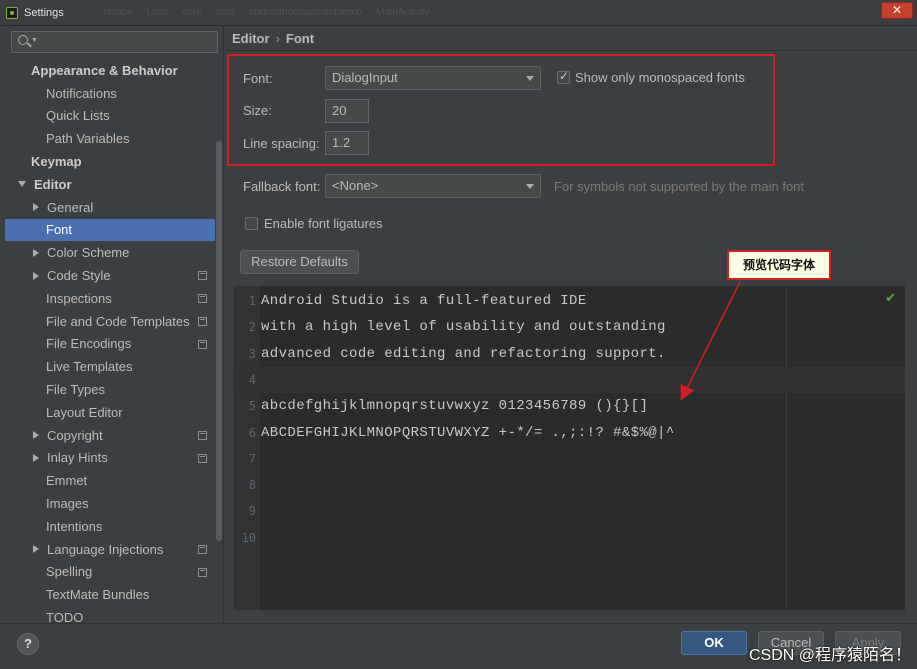 Image resolution: width=917 pixels, height=669 pixels. What do you see at coordinates (252, 406) in the screenshot?
I see `line-number: 5` at bounding box center [252, 406].